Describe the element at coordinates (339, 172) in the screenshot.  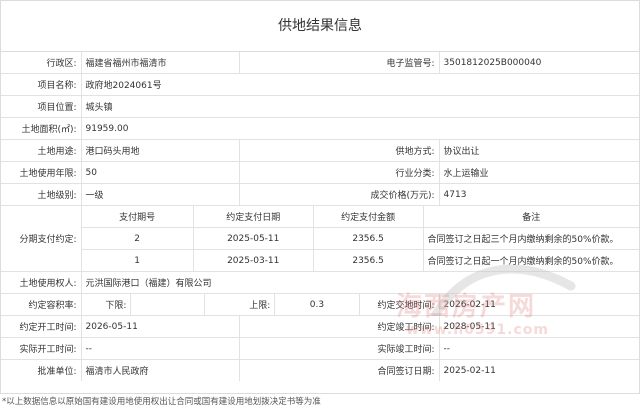
I see `industry-label: 行业分类:` at that location.